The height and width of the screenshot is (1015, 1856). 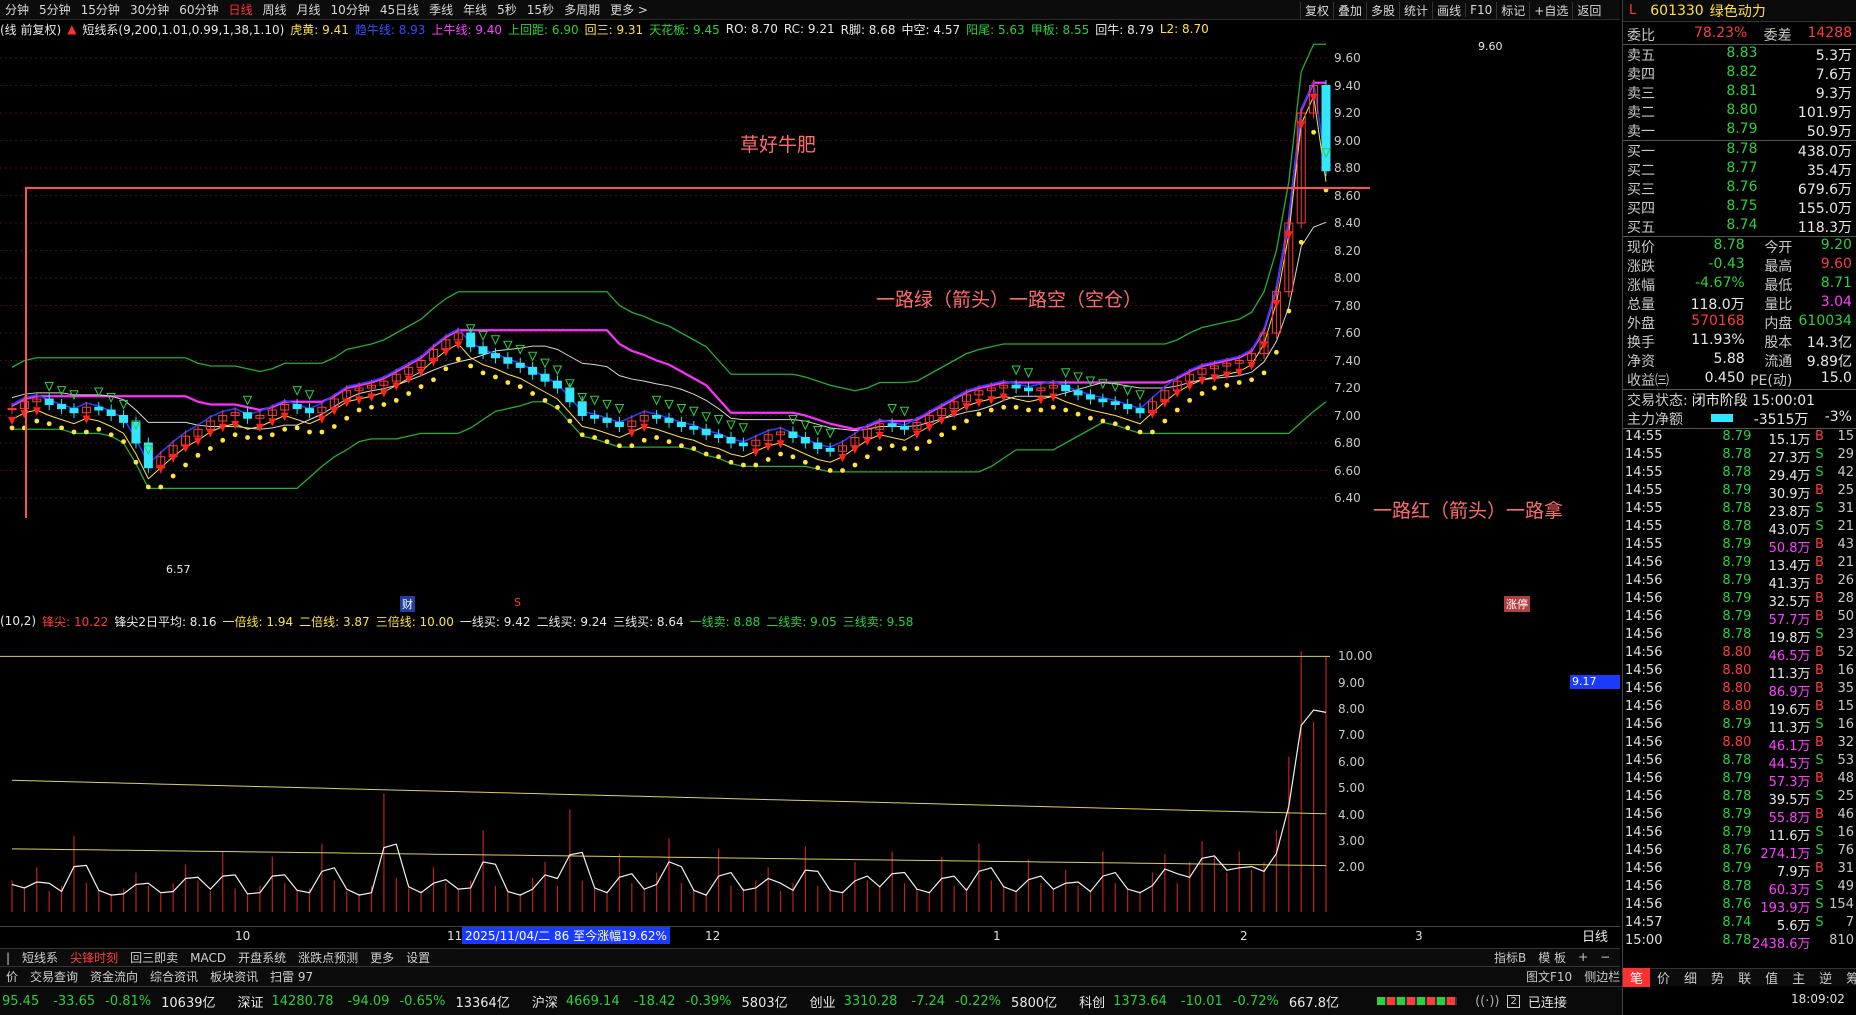 What do you see at coordinates (1316, 10) in the screenshot?
I see `chart-tool-button: 复权` at bounding box center [1316, 10].